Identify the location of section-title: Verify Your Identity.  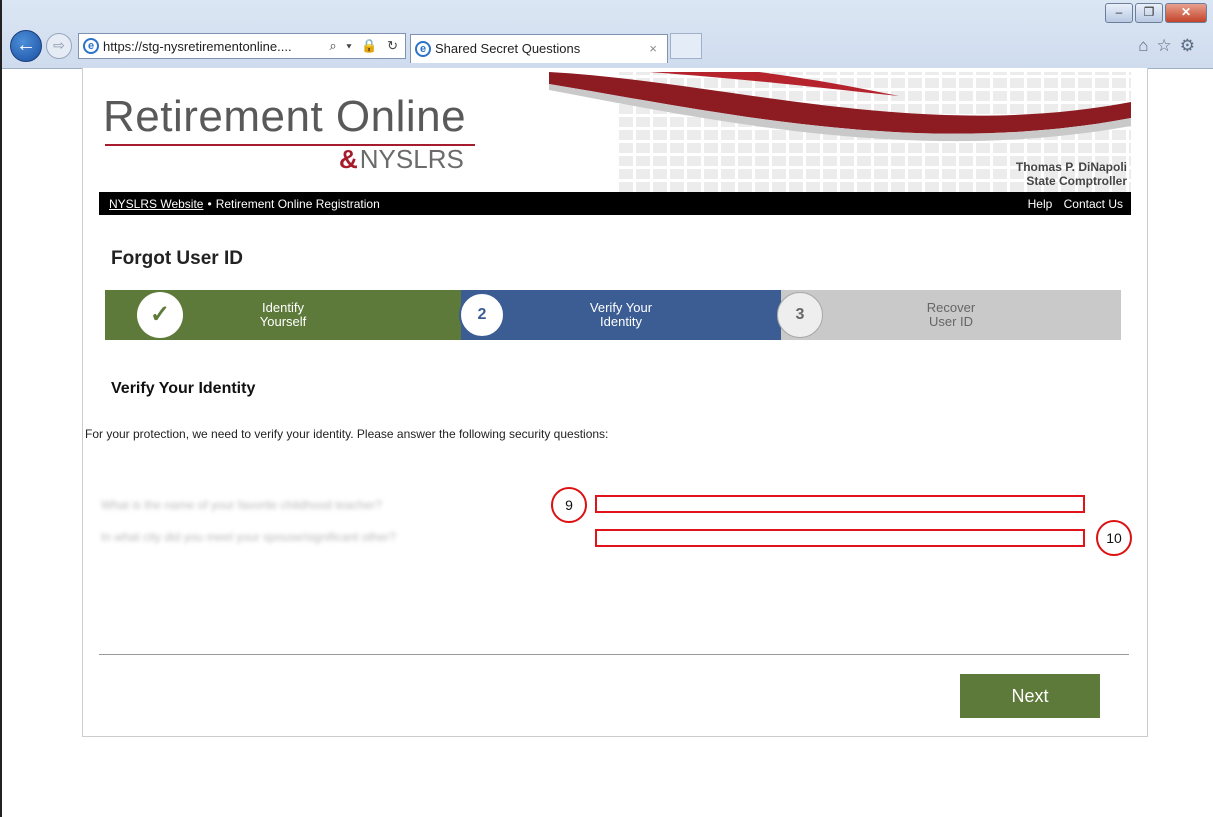
(183, 388).